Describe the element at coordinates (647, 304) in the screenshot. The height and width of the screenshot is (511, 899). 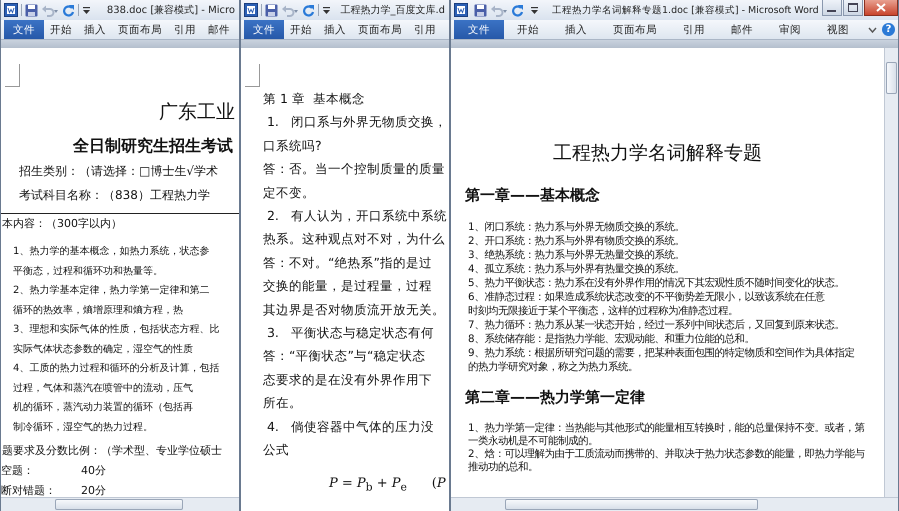
I see `list-item-text: 6、准静态过程：如果造成系统状态改变的不平衡势差无限小，以致该系统在任意 时刻均无限接近于某个平衡态，这样的过程称为准静态过程。` at that location.